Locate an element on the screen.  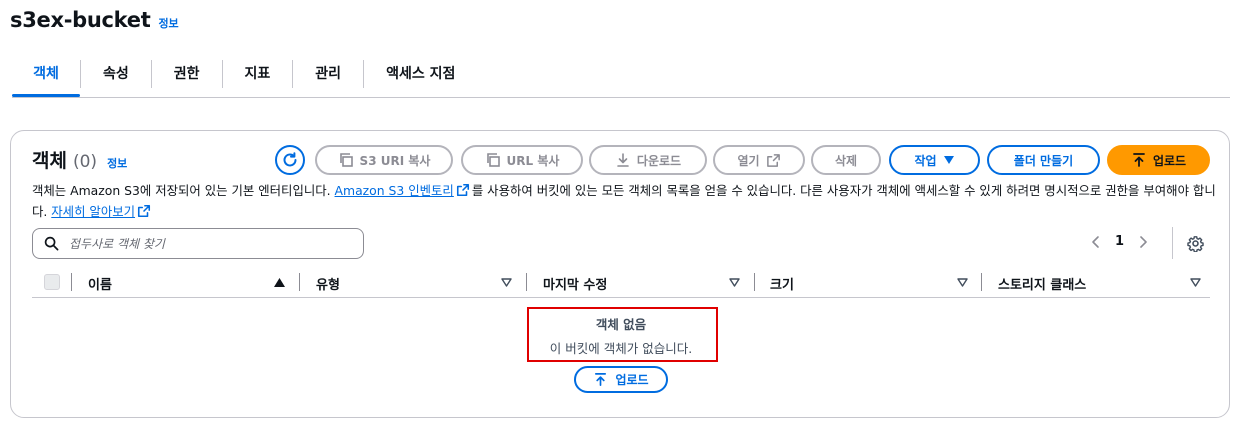
search-box is located at coordinates (198, 243).